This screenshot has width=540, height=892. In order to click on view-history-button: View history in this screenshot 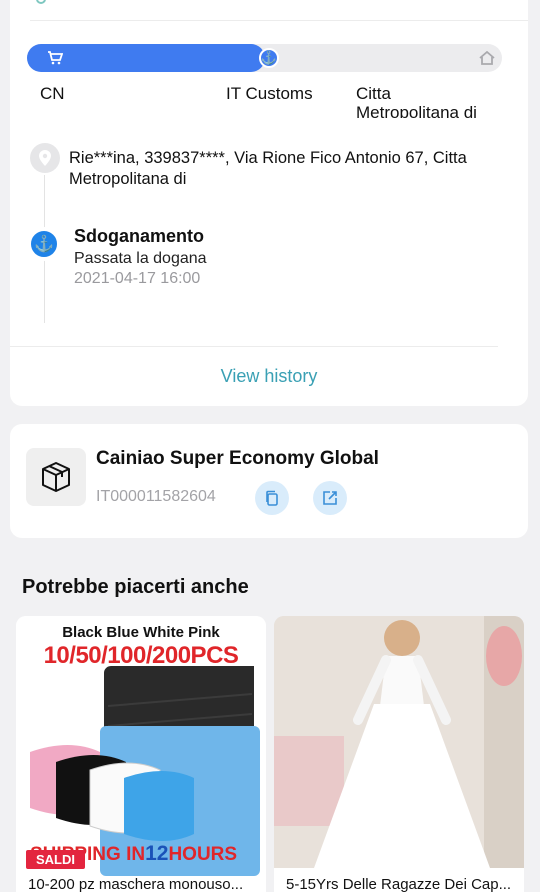, I will do `click(269, 376)`.